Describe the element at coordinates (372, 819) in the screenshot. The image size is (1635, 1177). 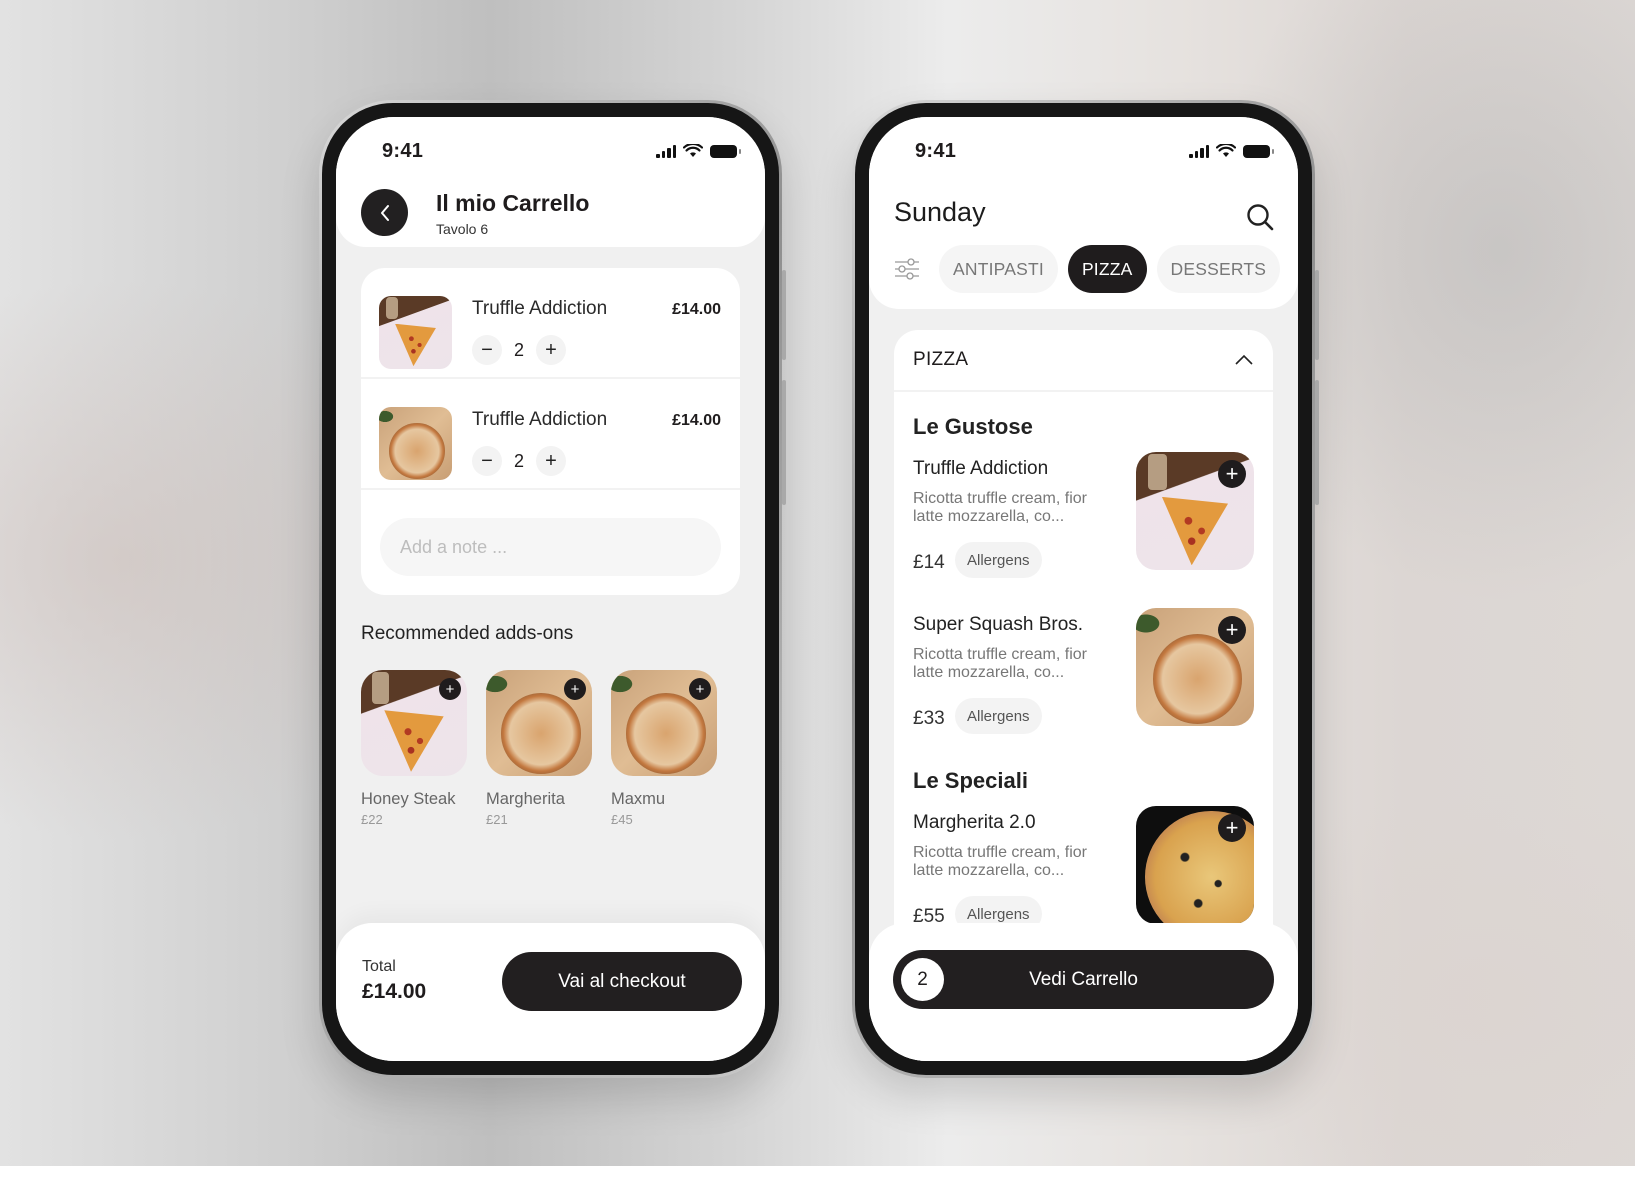
I see `recommended-price: £22` at that location.